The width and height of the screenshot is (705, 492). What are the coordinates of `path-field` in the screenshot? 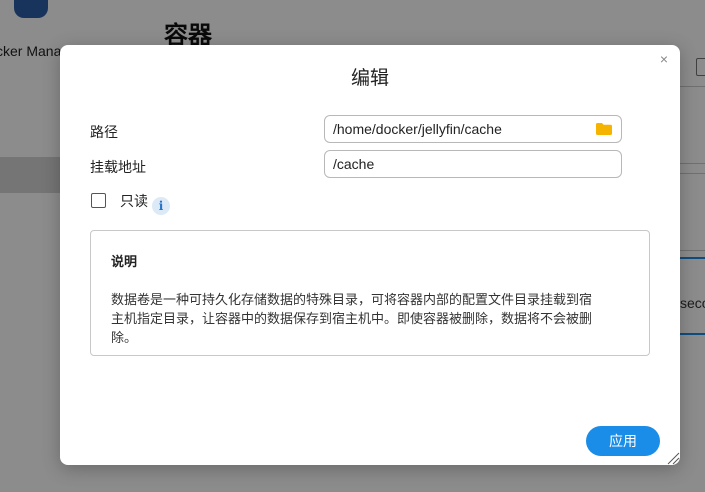 It's located at (473, 129).